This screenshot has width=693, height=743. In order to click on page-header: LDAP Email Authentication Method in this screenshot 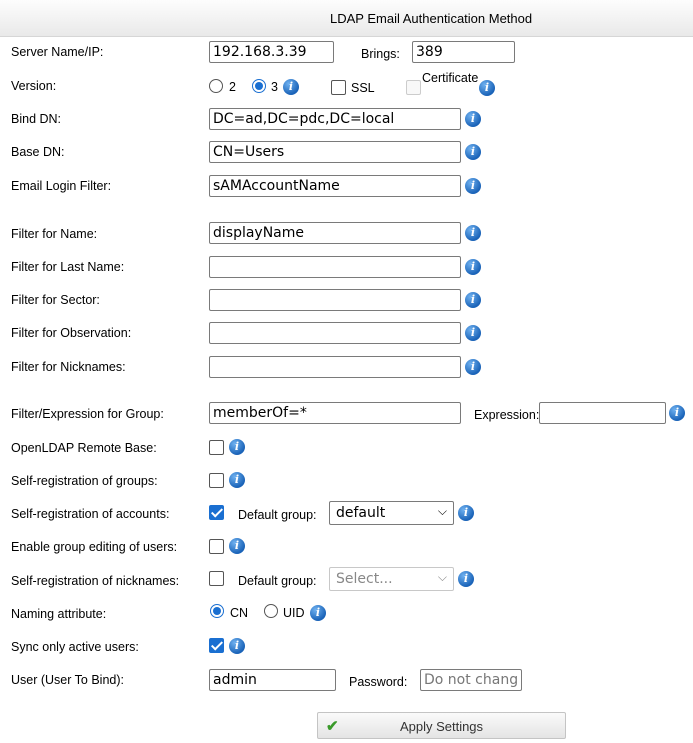, I will do `click(346, 18)`.